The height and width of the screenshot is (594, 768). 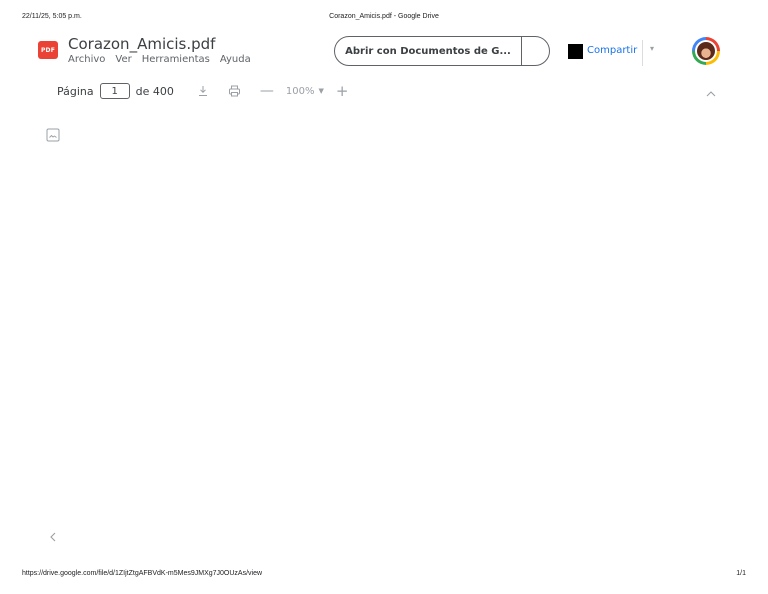 I want to click on image-icon, so click(x=53, y=135).